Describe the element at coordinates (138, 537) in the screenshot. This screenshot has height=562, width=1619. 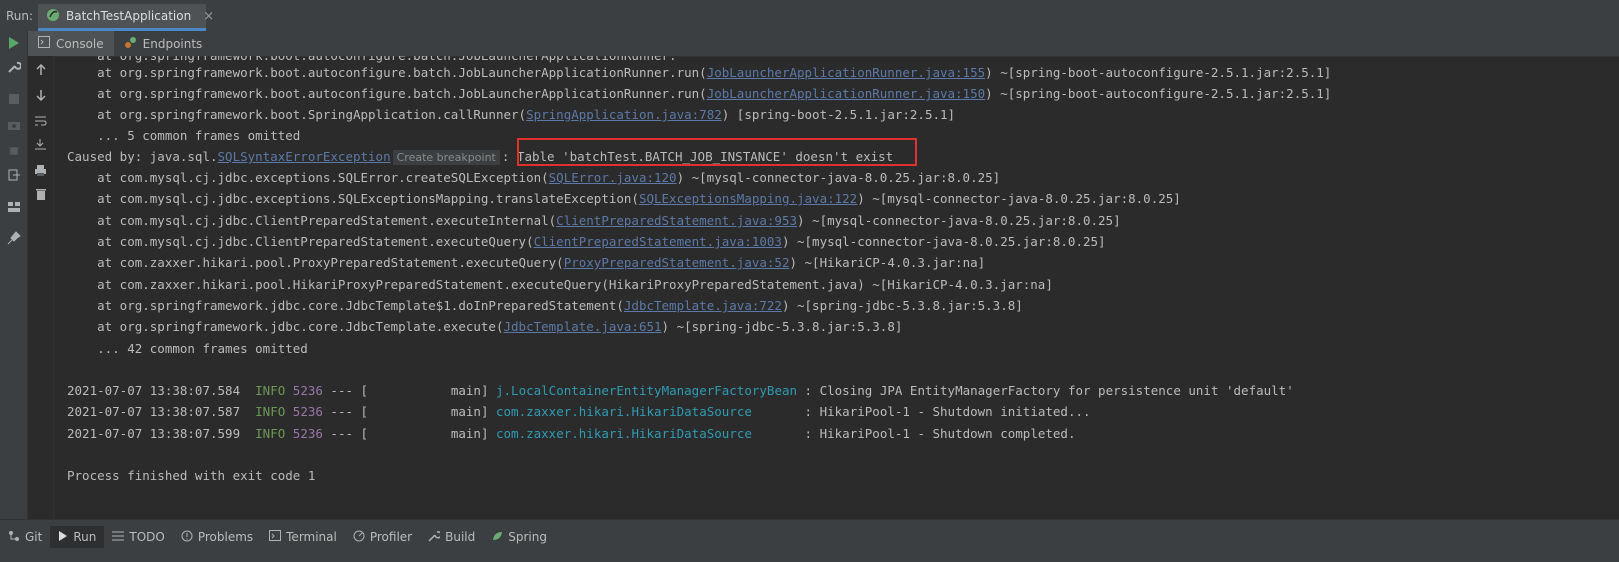
I see `bottom-tab-todo: TODO` at that location.